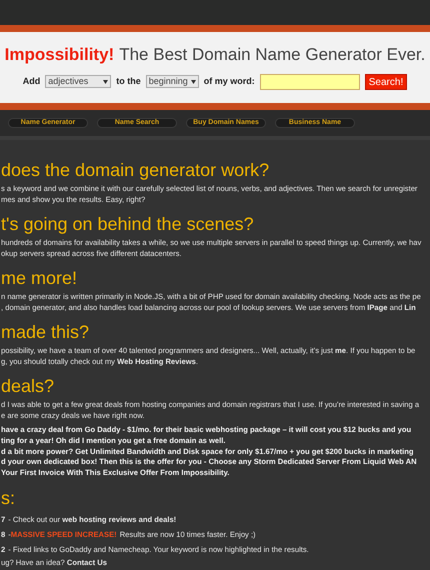  Describe the element at coordinates (45, 332) in the screenshot. I see `section-heading: made this?` at that location.